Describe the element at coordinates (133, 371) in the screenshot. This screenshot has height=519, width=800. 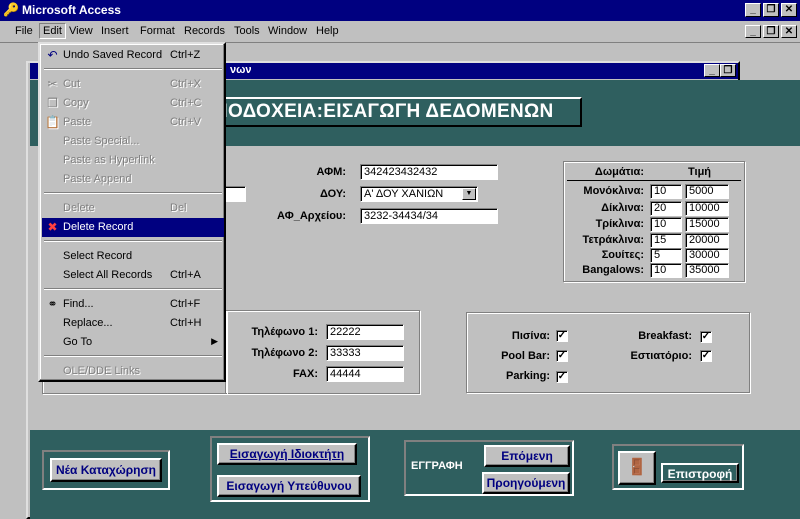
I see `menu-item-ole-links: OLE/DDE Links` at that location.